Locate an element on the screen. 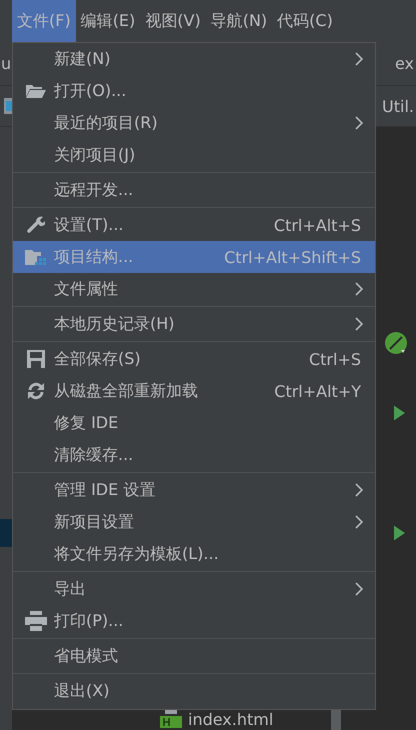  editor-tab: u is located at coordinates (6, 63).